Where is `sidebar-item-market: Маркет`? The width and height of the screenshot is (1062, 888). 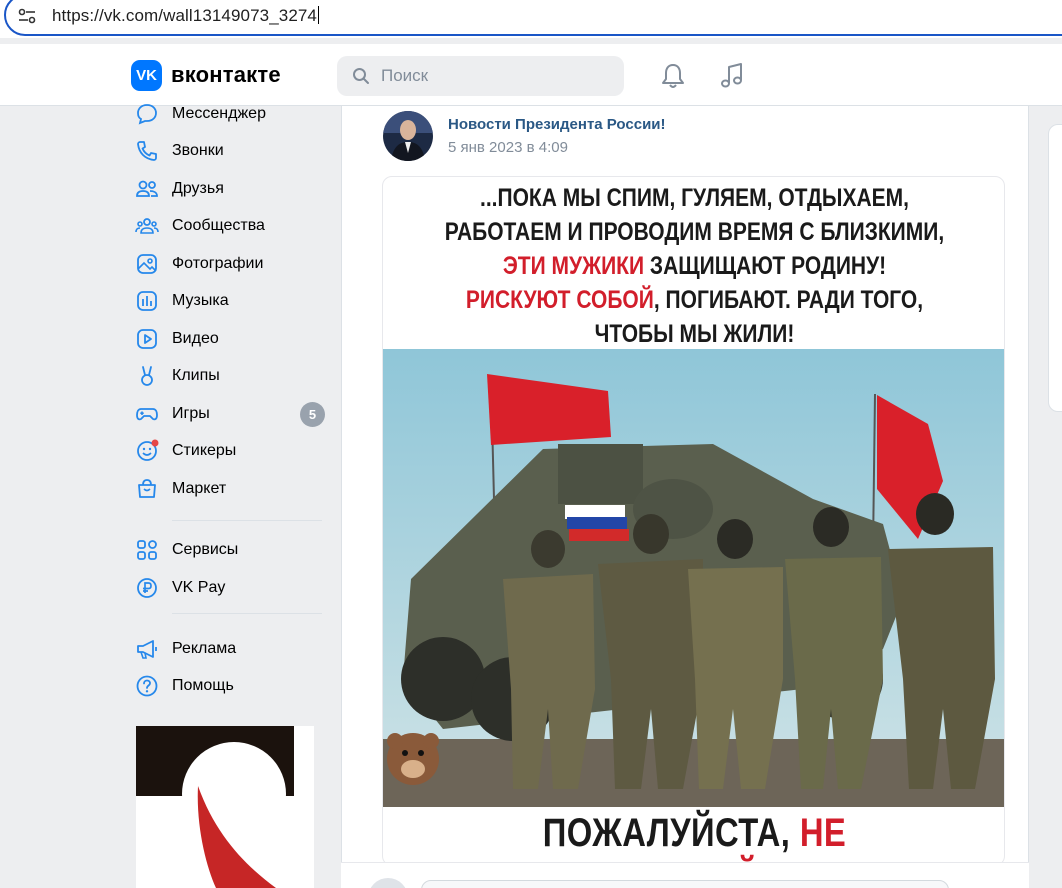 sidebar-item-market: Маркет is located at coordinates (232, 489).